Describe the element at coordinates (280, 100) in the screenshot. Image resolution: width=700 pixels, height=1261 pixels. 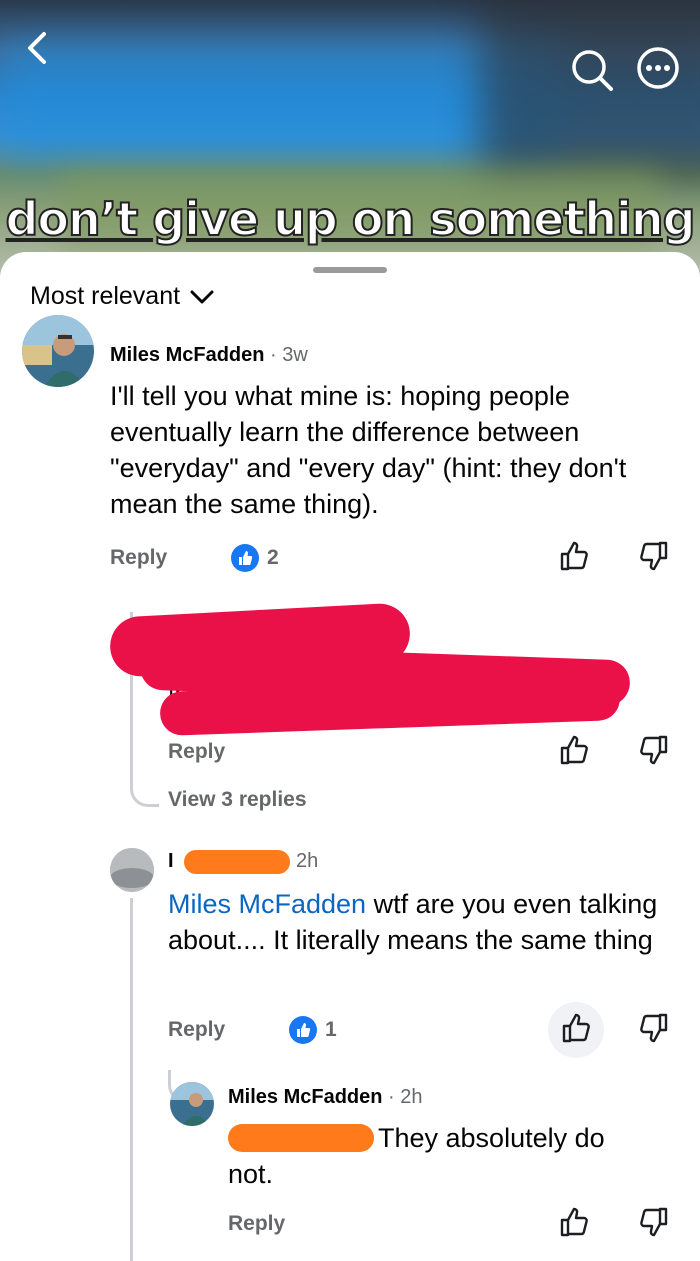
I see `video-blur-shape` at that location.